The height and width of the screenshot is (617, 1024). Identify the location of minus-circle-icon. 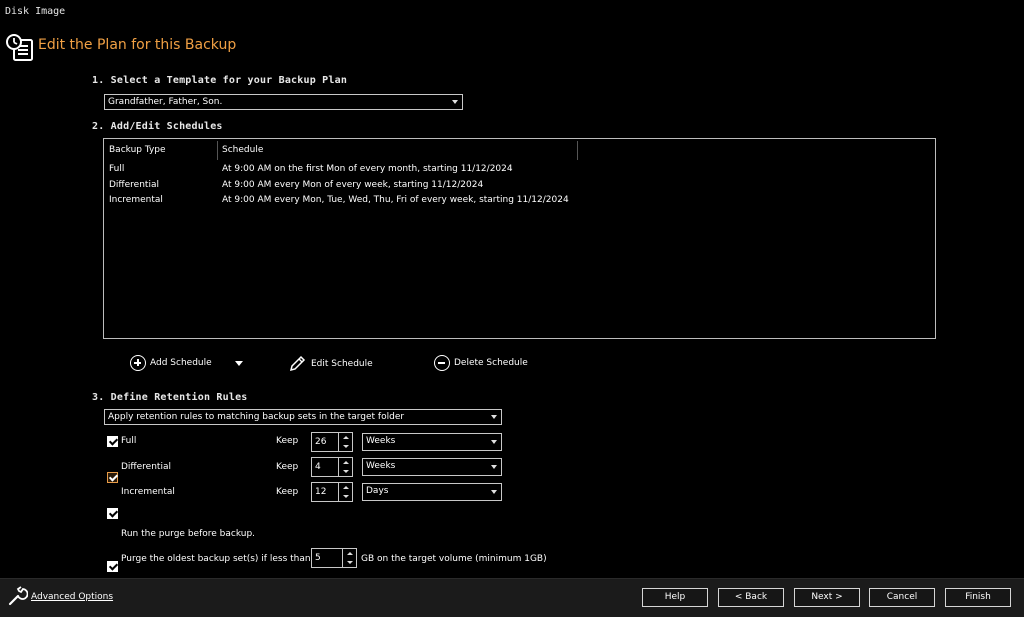
(442, 363).